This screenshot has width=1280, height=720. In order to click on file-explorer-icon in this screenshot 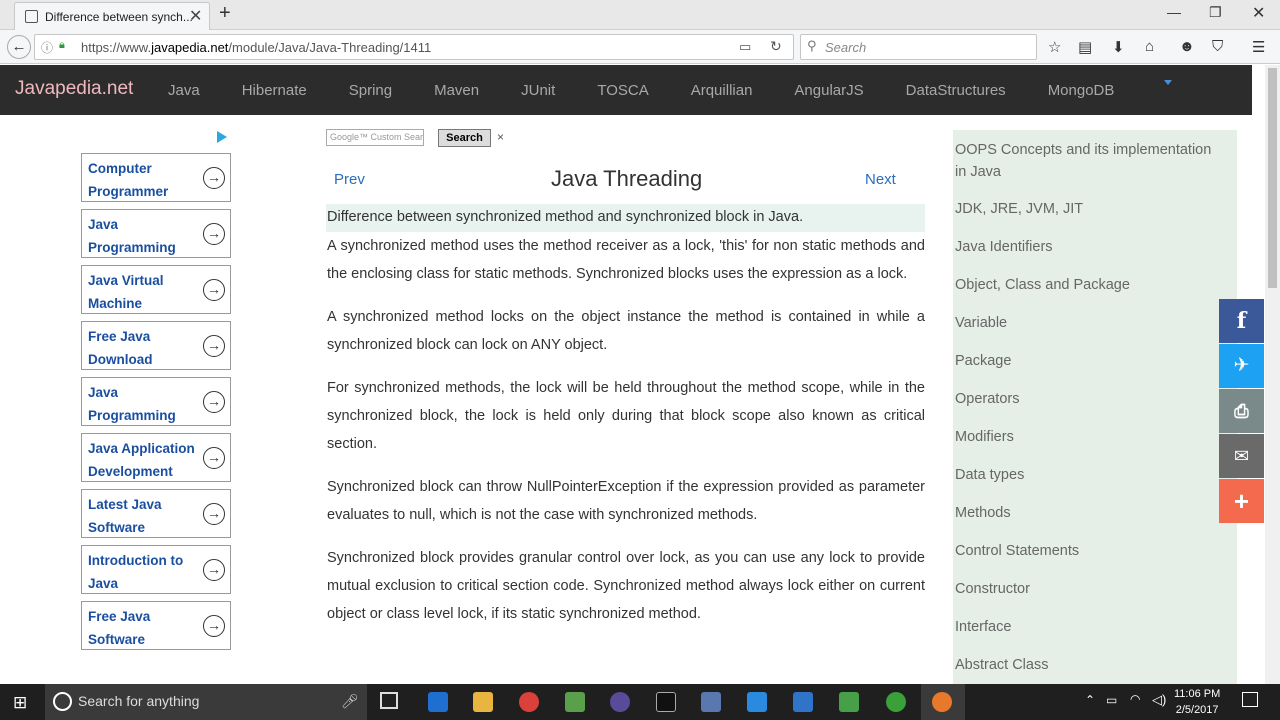, I will do `click(483, 702)`.